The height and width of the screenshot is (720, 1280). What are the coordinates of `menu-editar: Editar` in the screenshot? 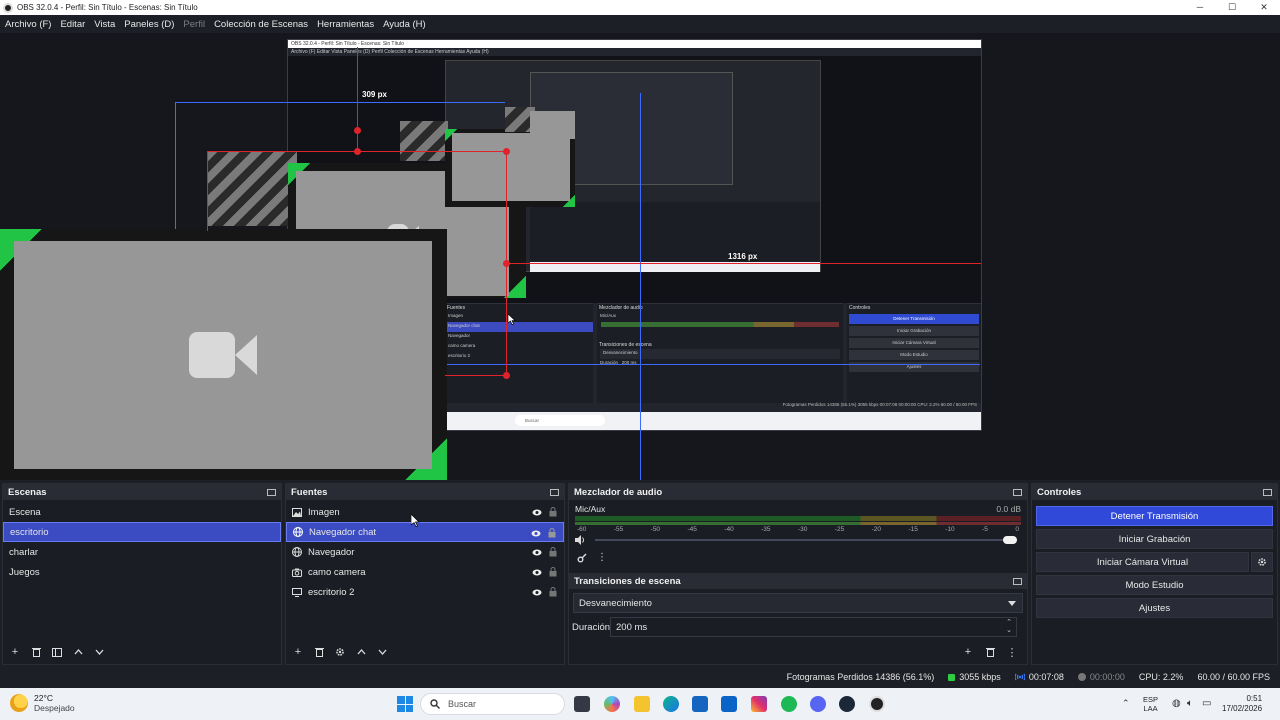 It's located at (72, 24).